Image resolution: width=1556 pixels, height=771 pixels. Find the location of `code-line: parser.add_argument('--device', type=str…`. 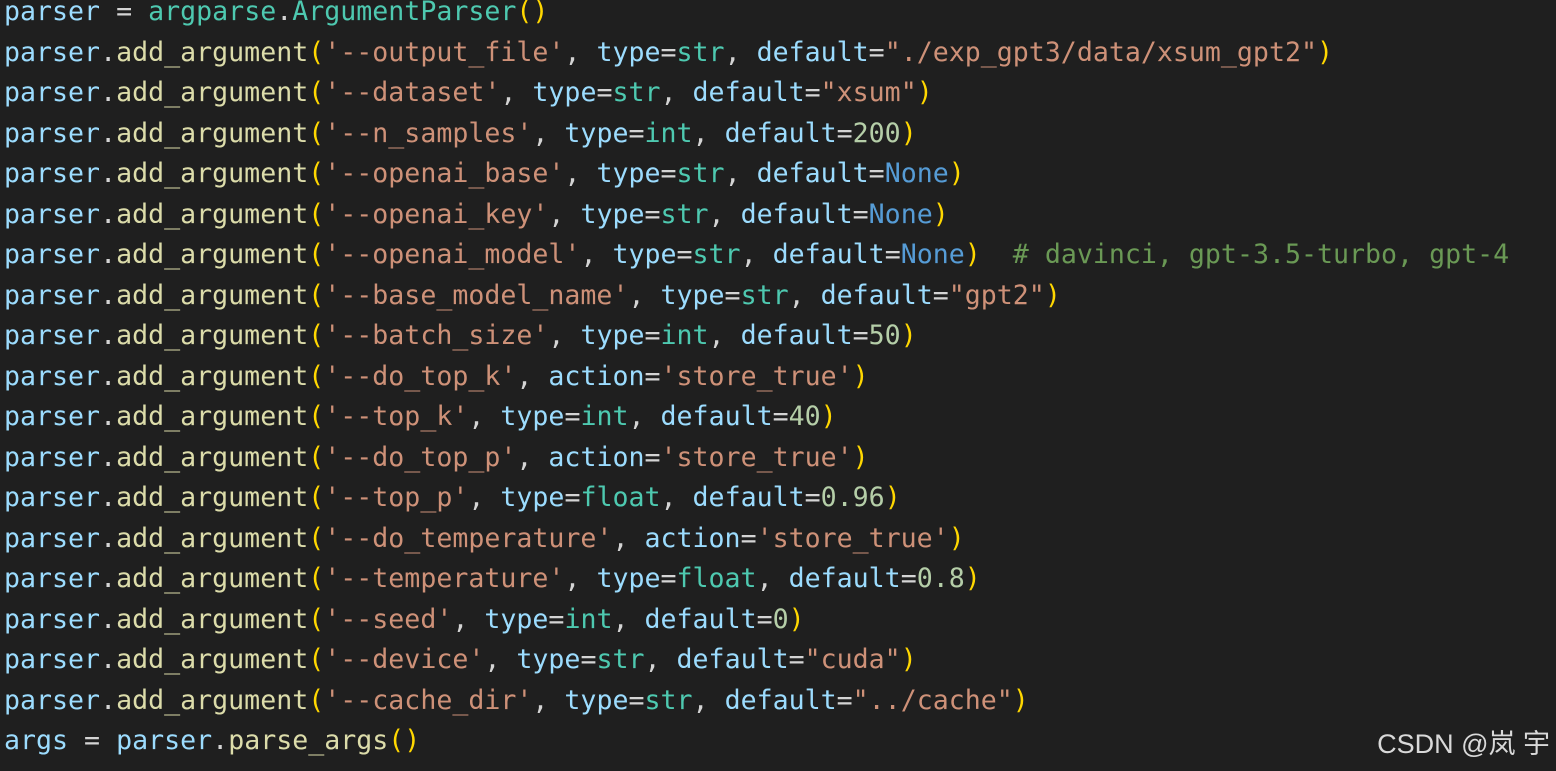

code-line: parser.add_argument('--device', type=str… is located at coordinates (460, 660).